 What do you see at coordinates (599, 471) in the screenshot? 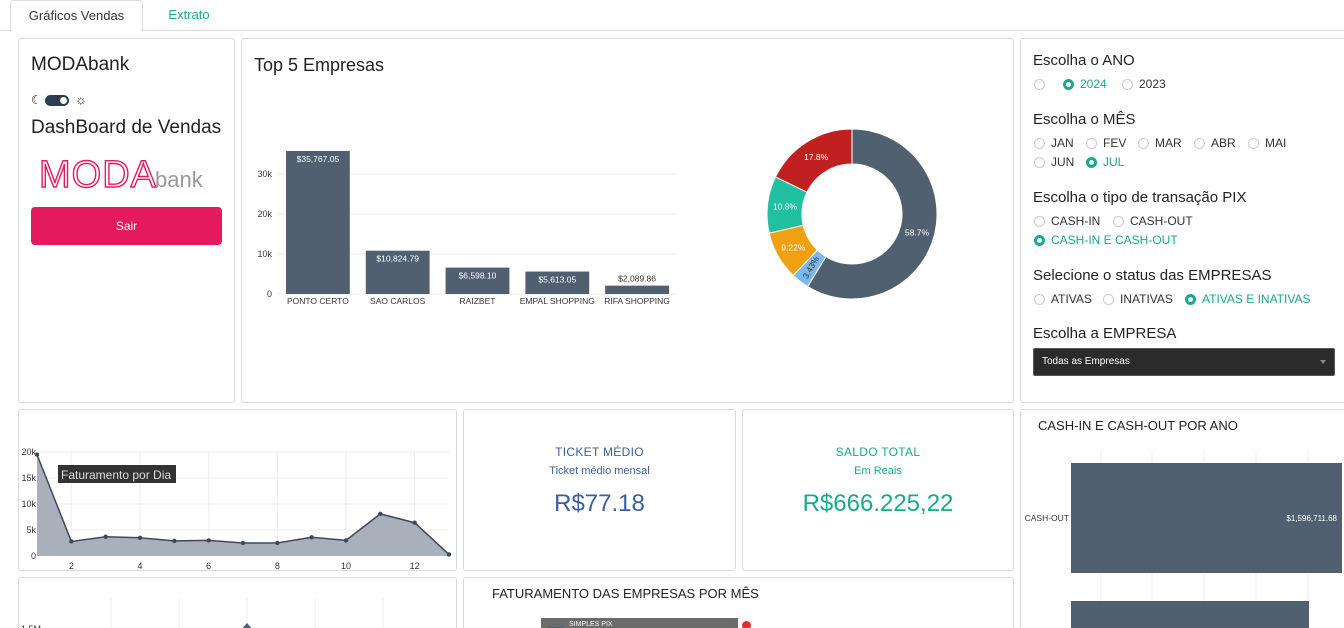
I see `kpi-ticket-subtitle: Ticket médio mensal` at bounding box center [599, 471].